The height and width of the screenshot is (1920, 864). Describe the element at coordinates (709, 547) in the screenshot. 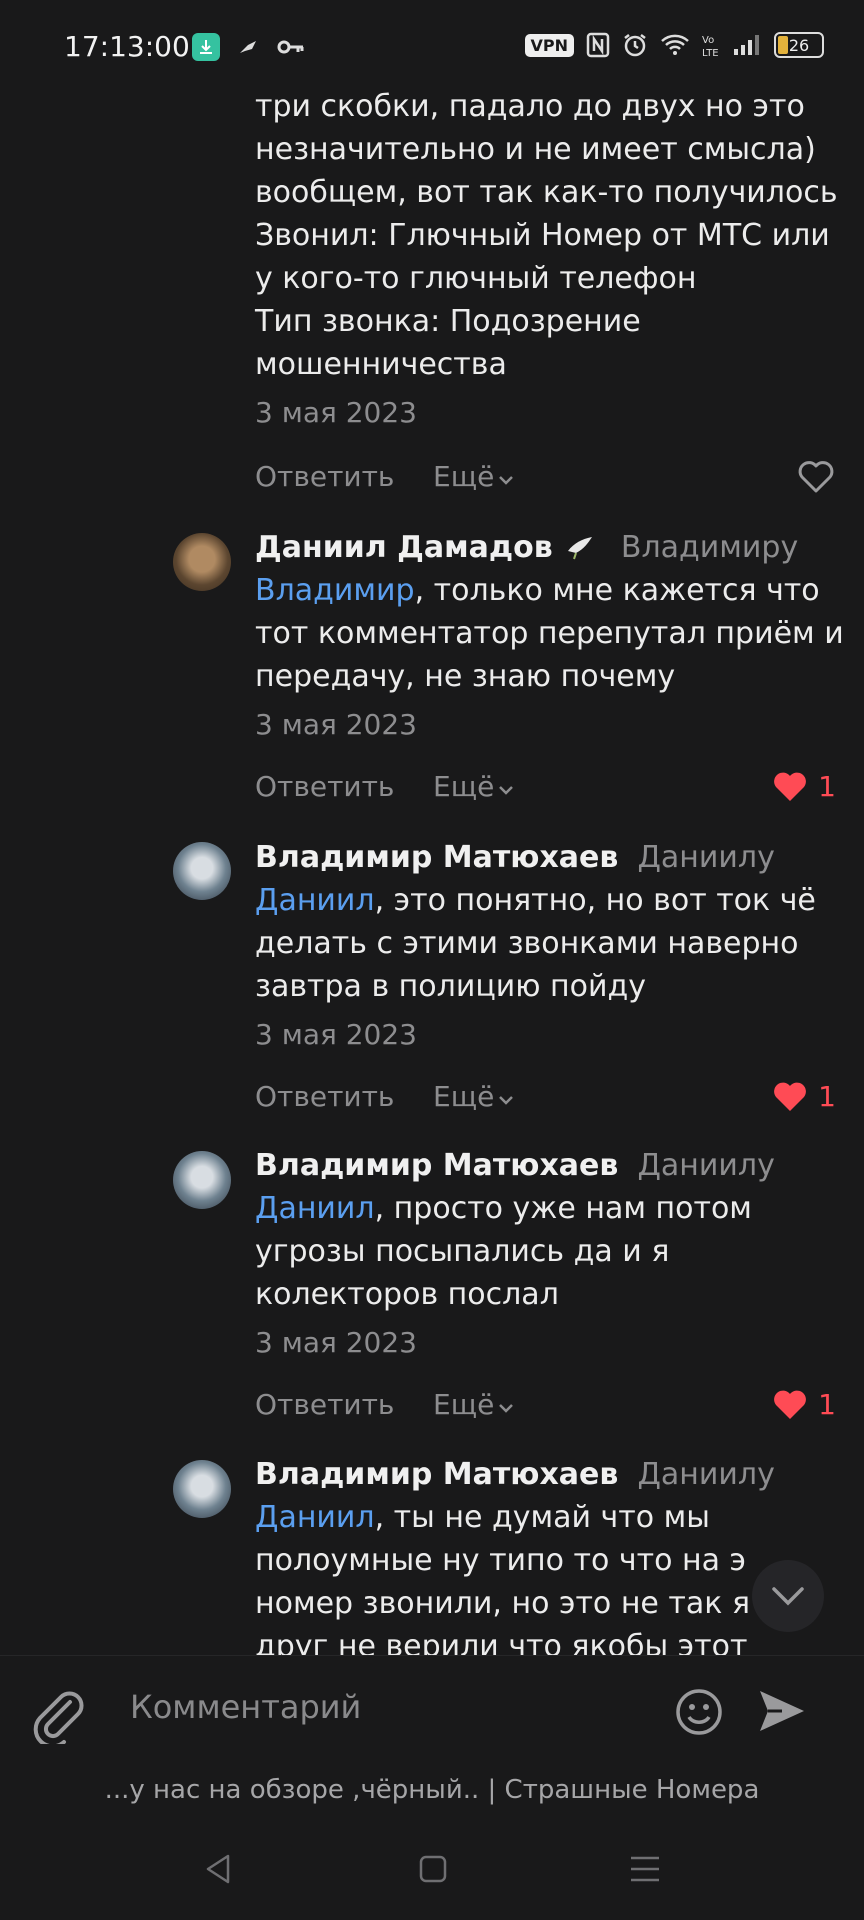

I see `reply-to-label: Владимиру` at that location.